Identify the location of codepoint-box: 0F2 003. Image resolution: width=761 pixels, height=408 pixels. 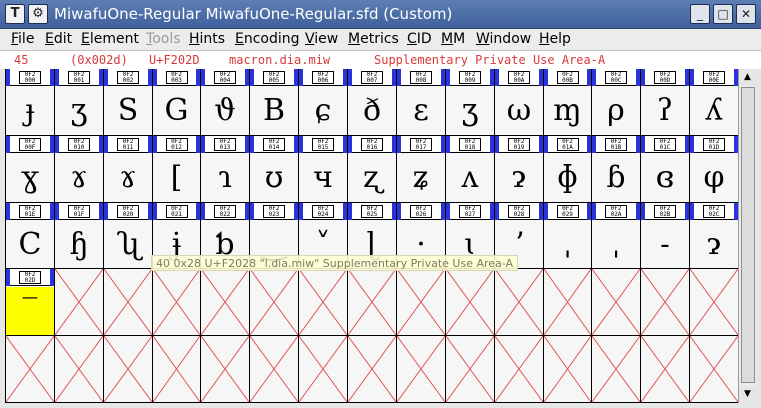
(176, 77).